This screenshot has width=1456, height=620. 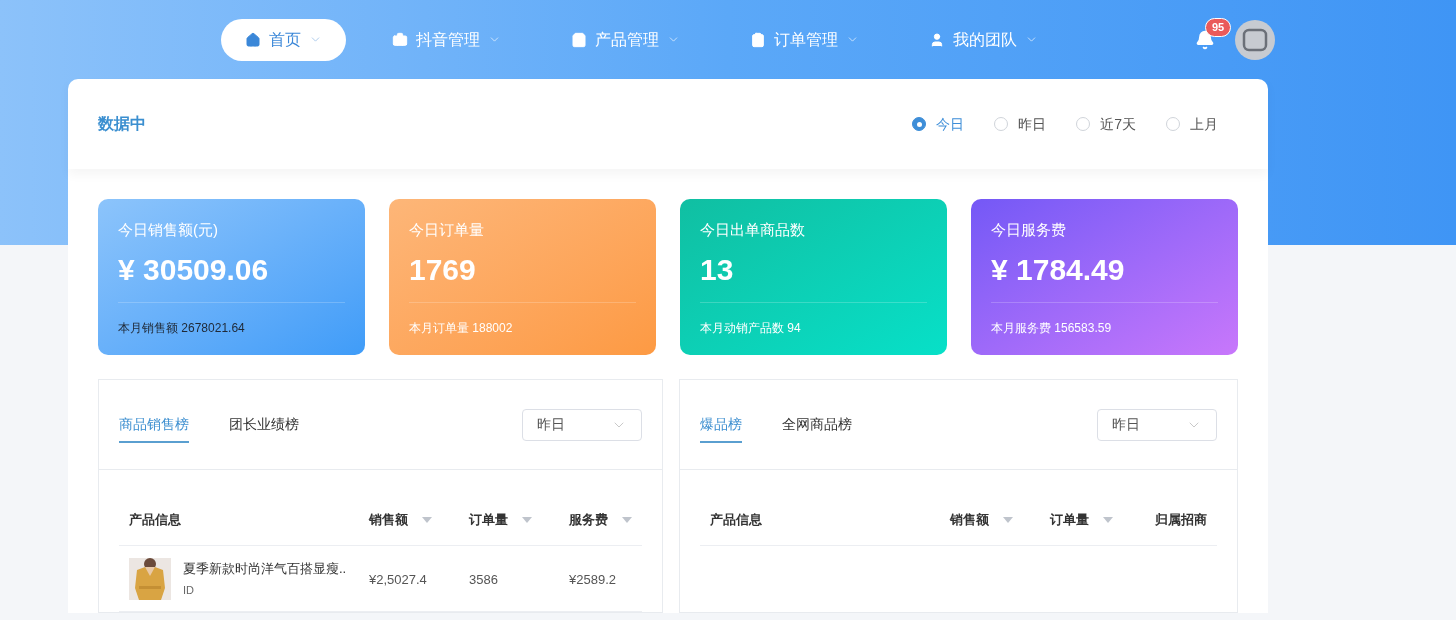 What do you see at coordinates (1255, 39) in the screenshot?
I see `avatar` at bounding box center [1255, 39].